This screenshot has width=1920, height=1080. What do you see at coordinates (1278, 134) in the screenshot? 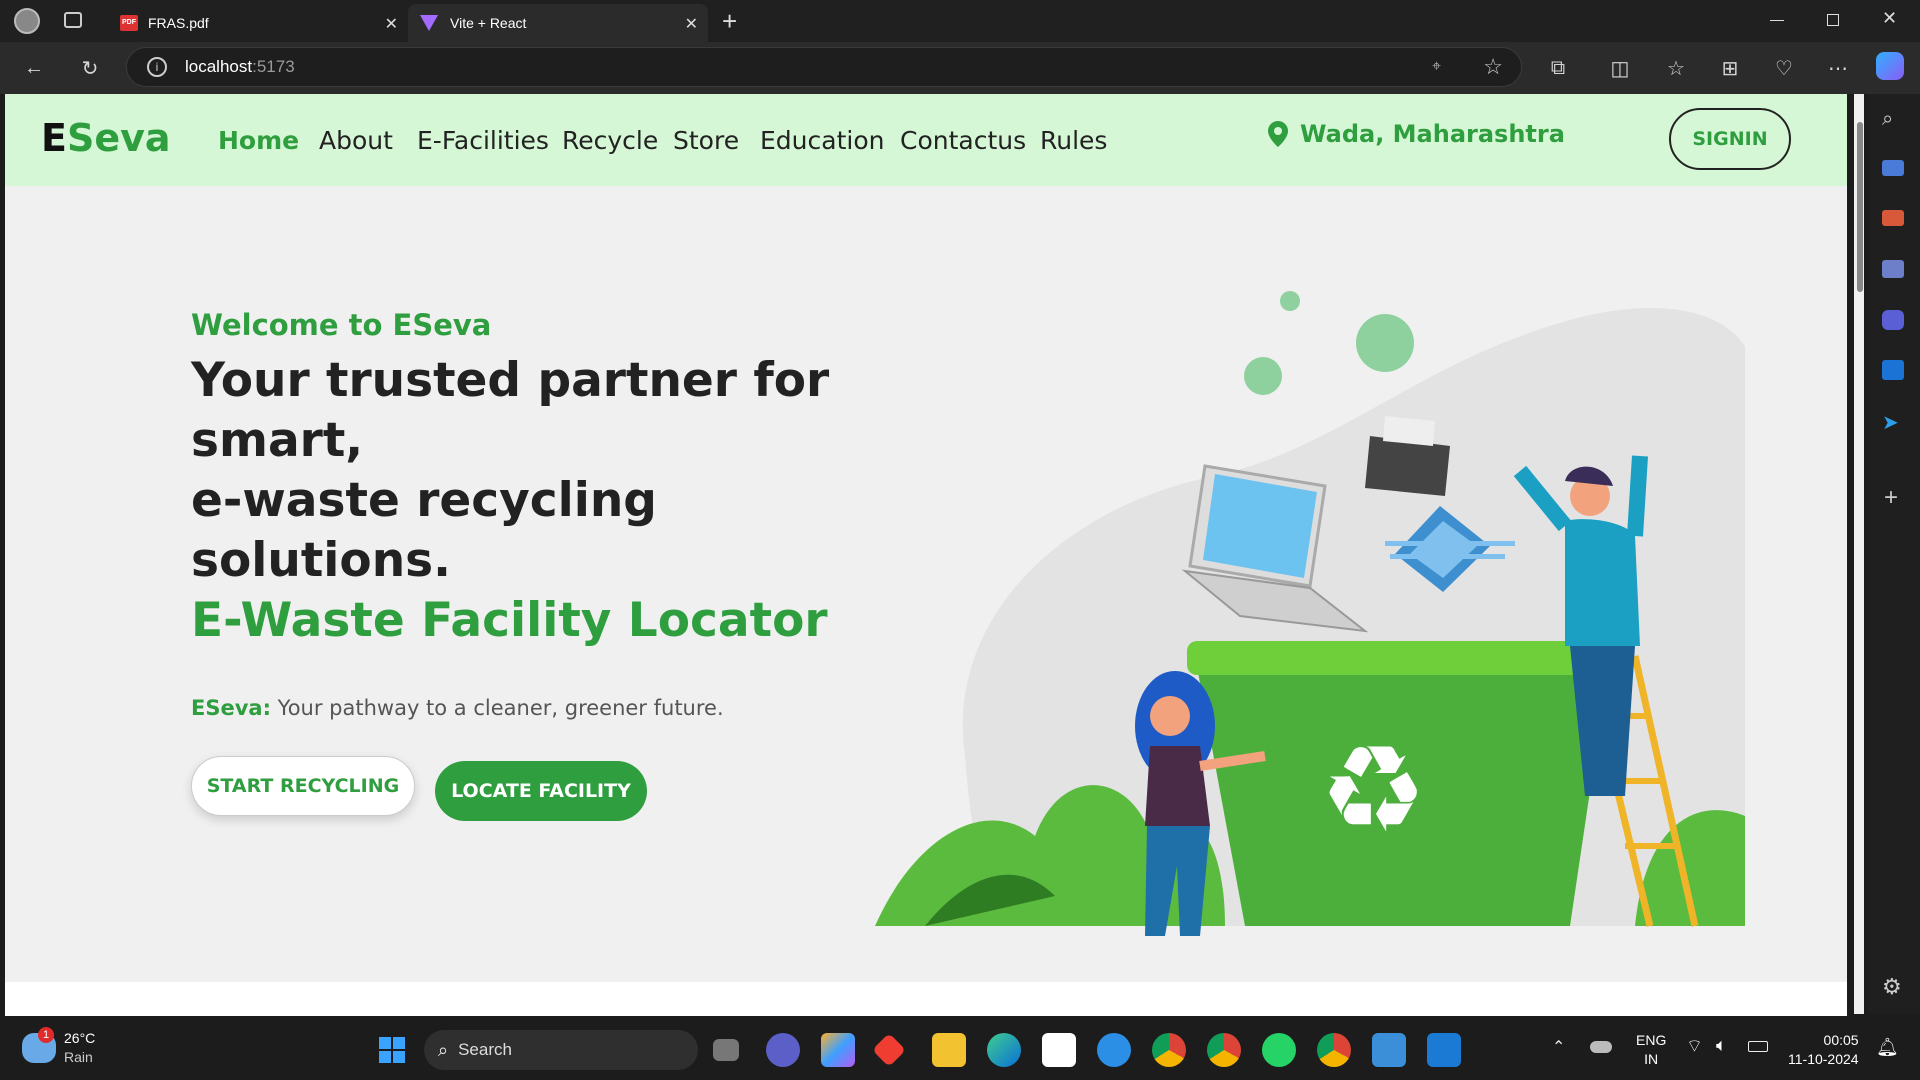
I see `location-pin-icon` at bounding box center [1278, 134].